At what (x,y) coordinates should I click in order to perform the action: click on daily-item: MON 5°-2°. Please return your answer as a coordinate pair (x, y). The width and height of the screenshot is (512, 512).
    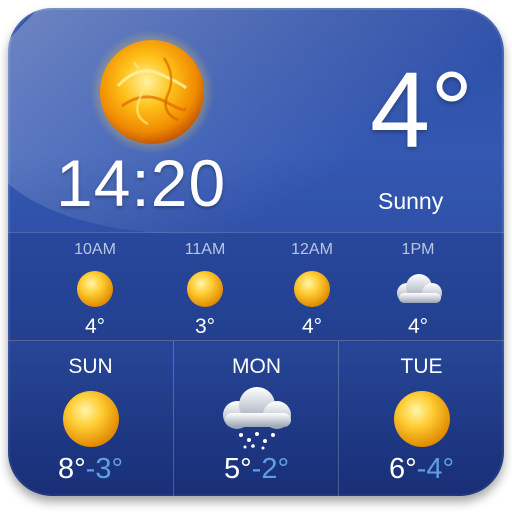
    Looking at the image, I should click on (256, 418).